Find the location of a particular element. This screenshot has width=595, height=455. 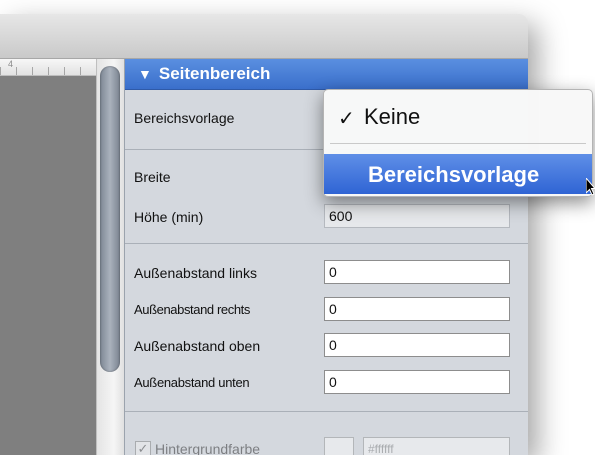

ruler-ticks is located at coordinates (48, 71).